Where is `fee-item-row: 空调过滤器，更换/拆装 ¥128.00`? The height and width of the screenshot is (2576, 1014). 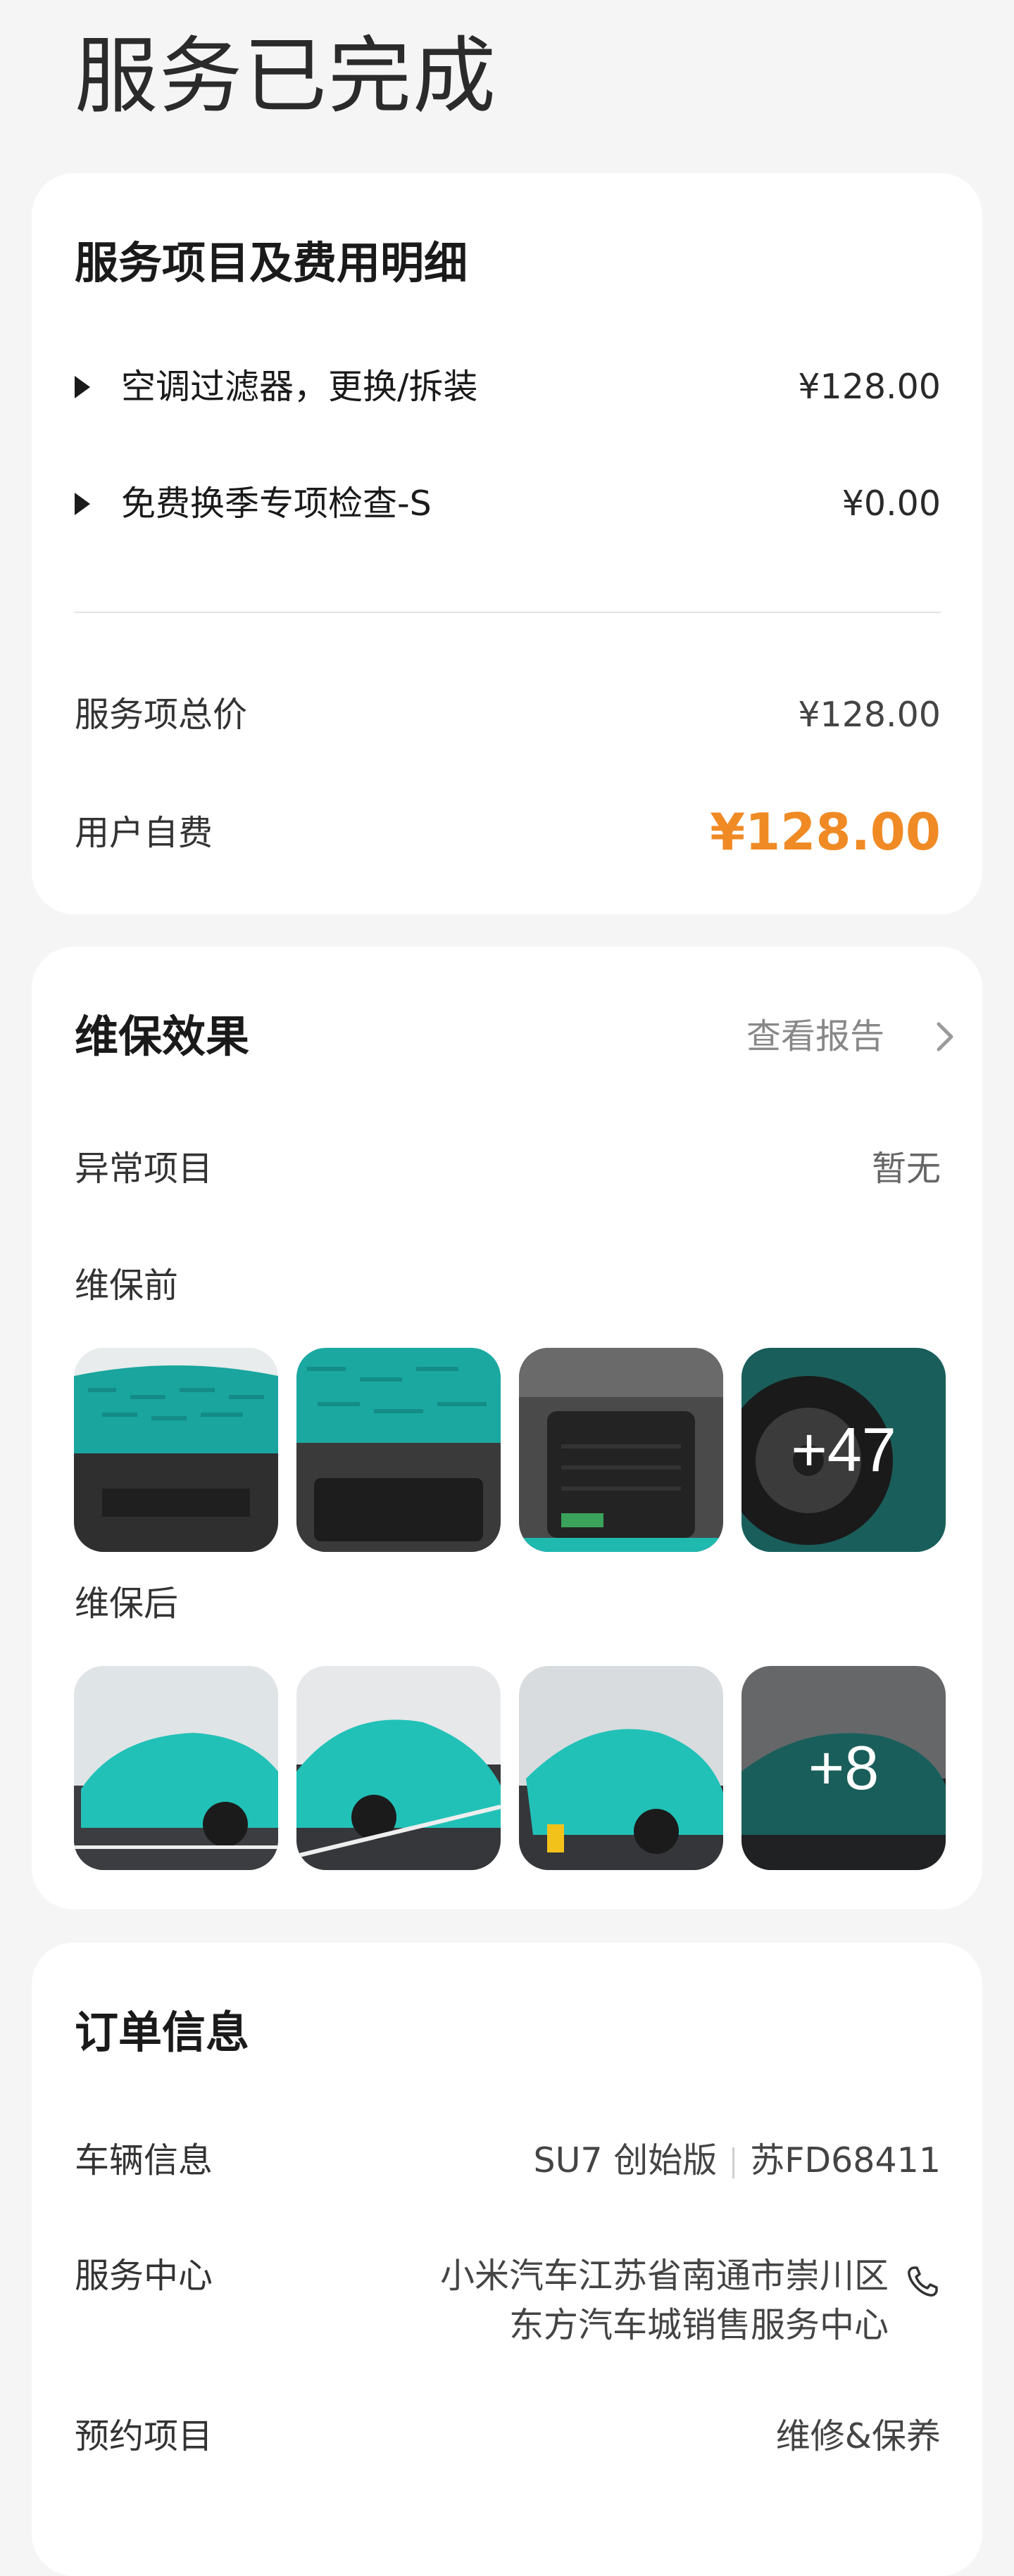
fee-item-row: 空调过滤器，更换/拆装 ¥128.00 is located at coordinates (508, 387).